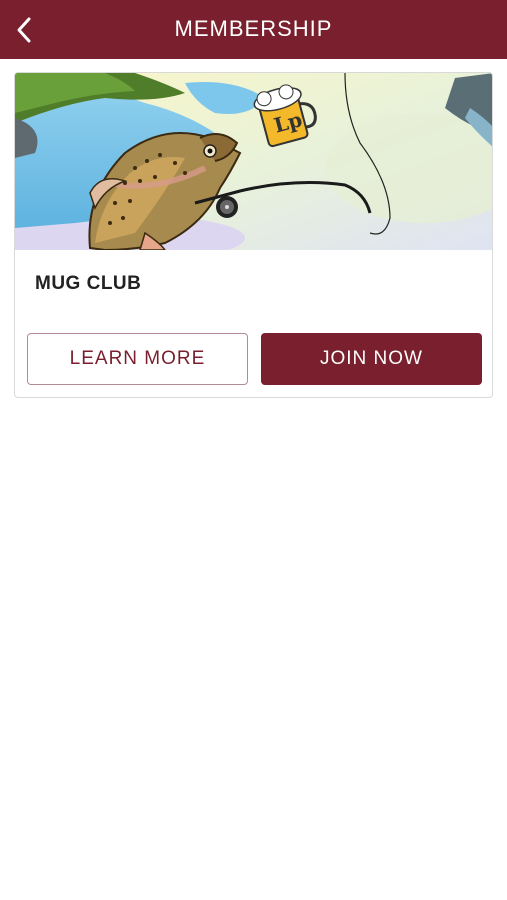  I want to click on page-title: MEMBERSHIP, so click(253, 28).